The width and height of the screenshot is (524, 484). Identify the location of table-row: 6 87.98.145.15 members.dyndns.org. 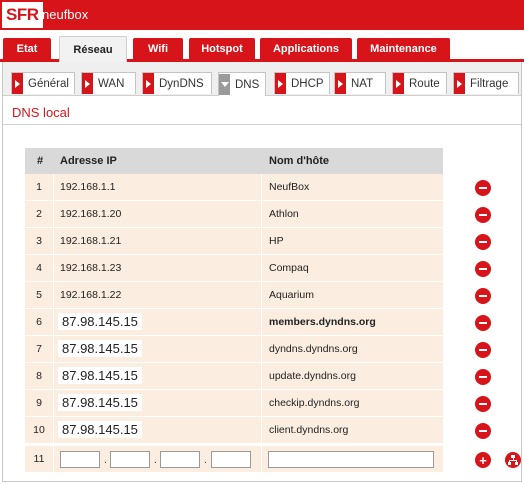
(258, 322).